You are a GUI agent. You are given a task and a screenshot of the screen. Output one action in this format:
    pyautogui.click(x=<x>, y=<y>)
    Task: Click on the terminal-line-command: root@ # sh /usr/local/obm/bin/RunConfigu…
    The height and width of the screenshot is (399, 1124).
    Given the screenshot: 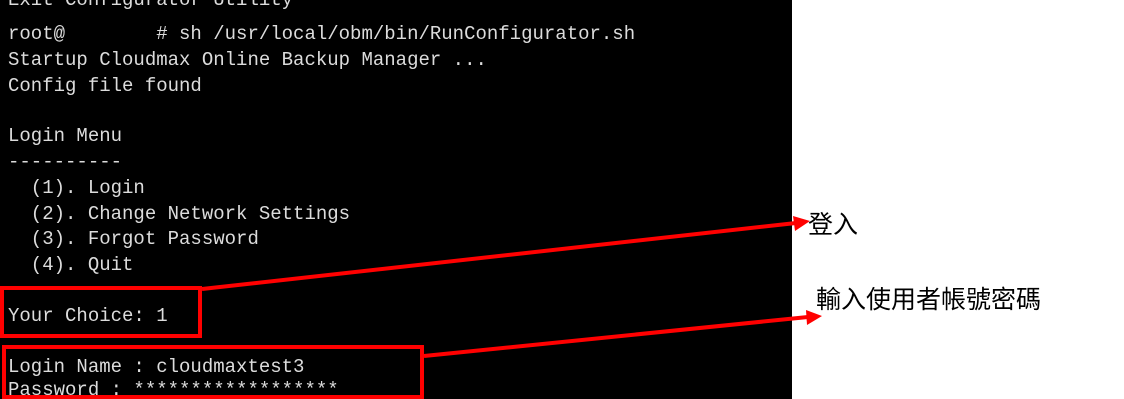 What is the action you would take?
    pyautogui.click(x=322, y=34)
    